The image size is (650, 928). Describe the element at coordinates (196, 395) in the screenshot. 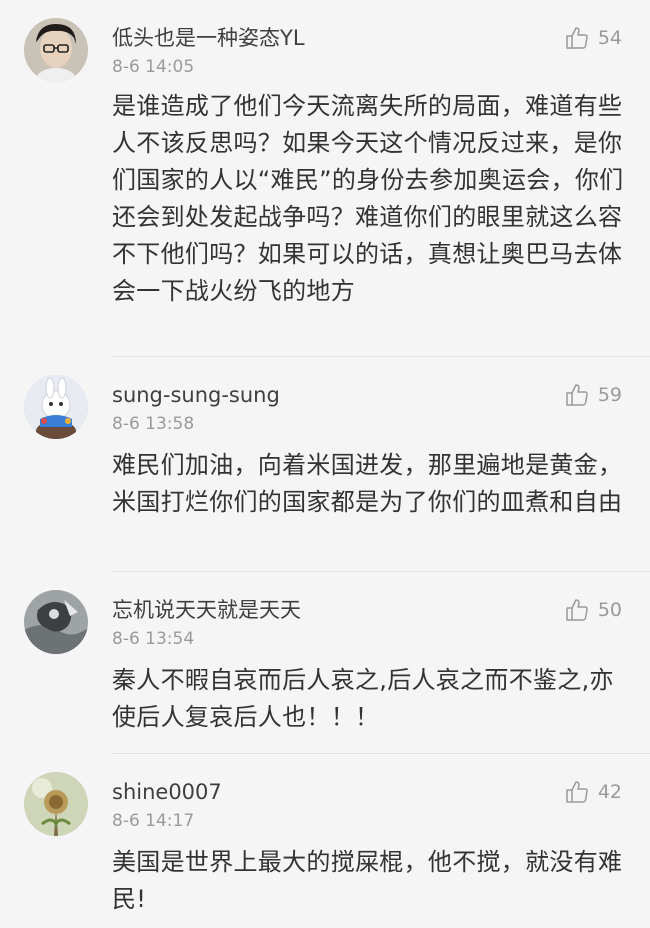

I see `username: sung-sung-sung` at that location.